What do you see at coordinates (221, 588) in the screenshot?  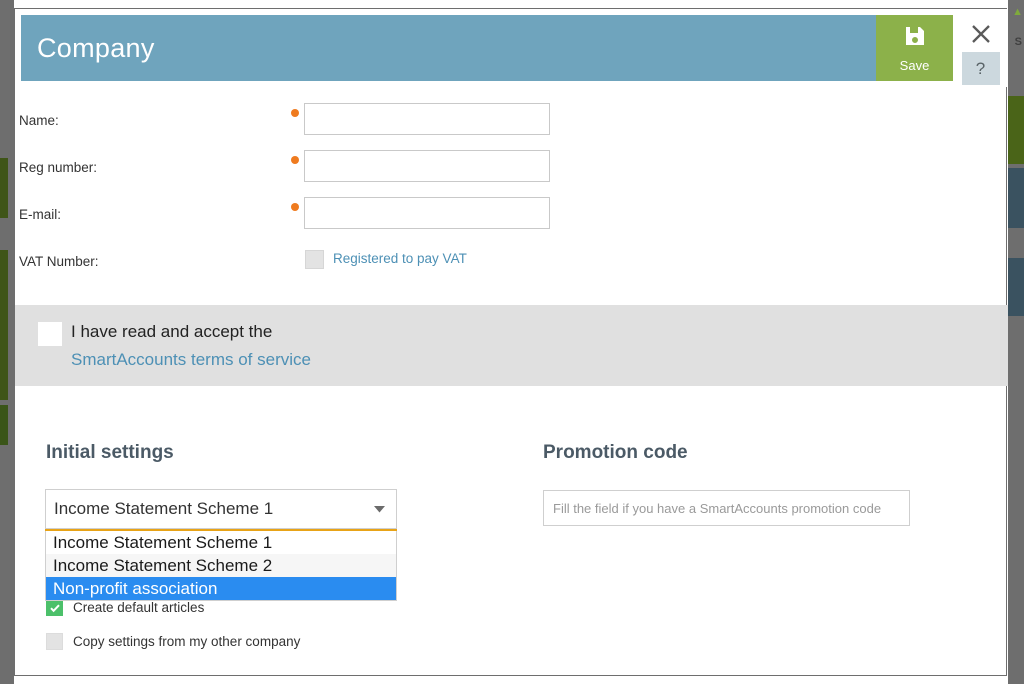 I see `option-non-profit-association: Non-profit association` at bounding box center [221, 588].